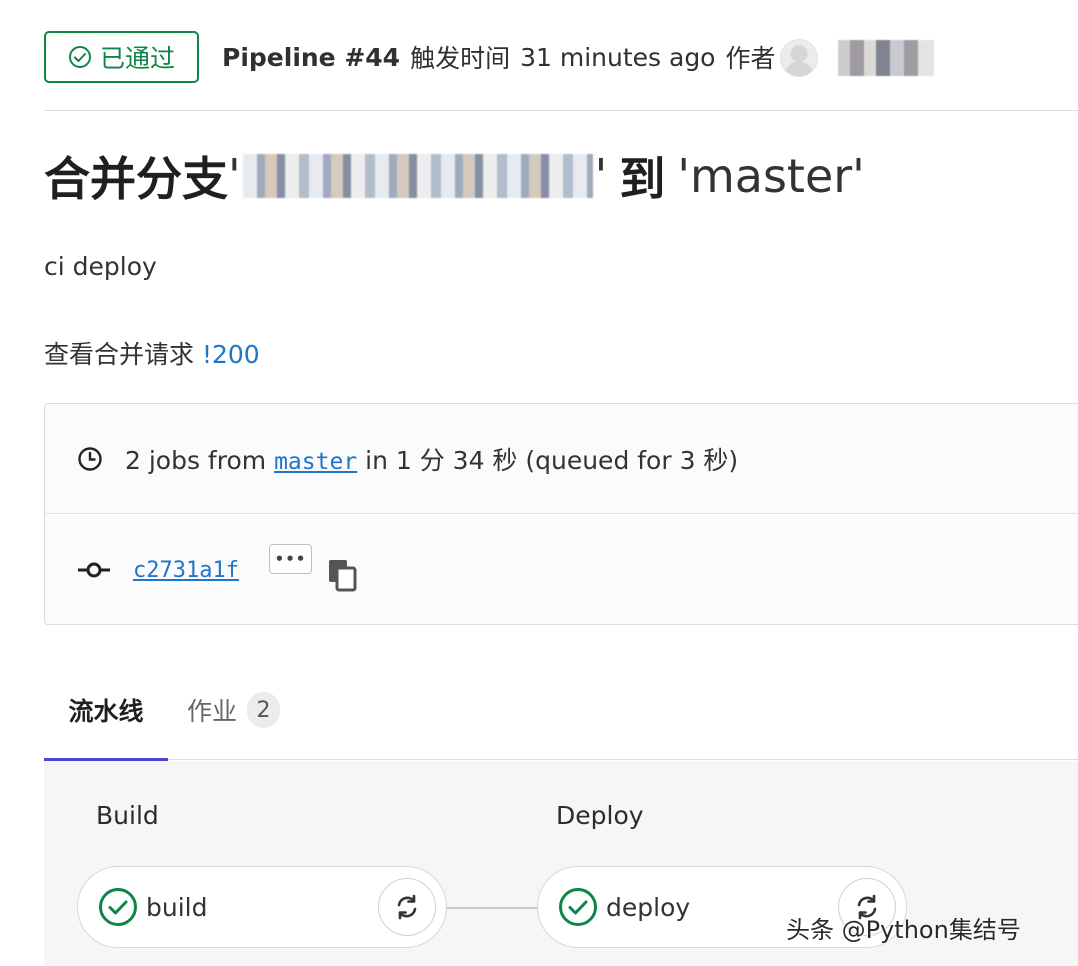 This screenshot has height=966, width=1078. Describe the element at coordinates (137, 58) in the screenshot. I see `status-label: 已通过` at that location.